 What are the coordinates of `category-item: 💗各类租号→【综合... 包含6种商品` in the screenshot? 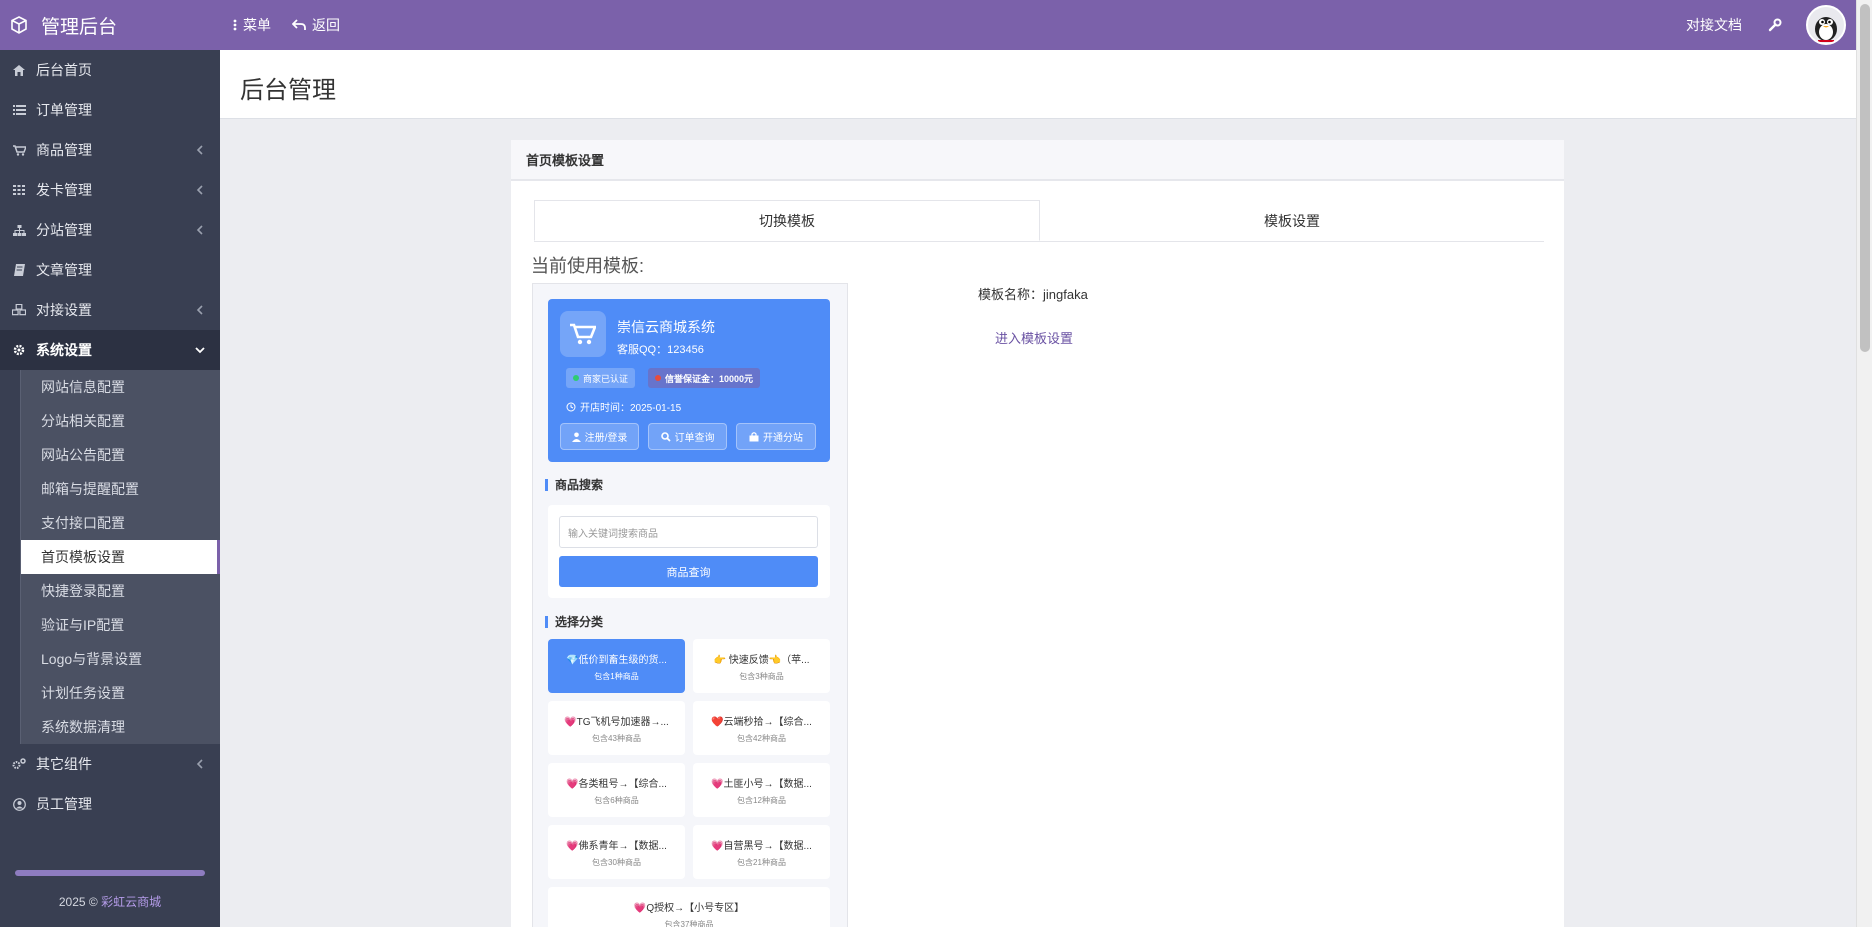 It's located at (616, 790).